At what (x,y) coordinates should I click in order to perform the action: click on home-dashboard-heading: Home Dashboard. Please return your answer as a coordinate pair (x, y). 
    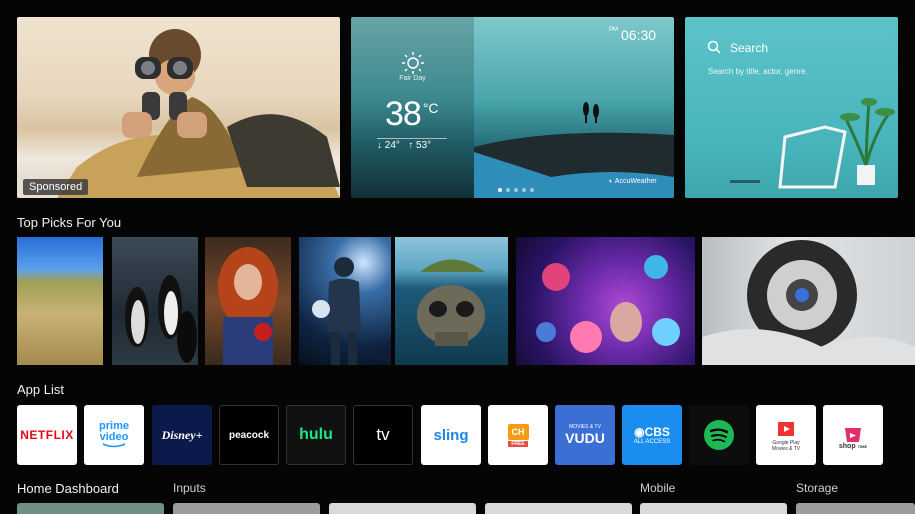
    Looking at the image, I should click on (68, 488).